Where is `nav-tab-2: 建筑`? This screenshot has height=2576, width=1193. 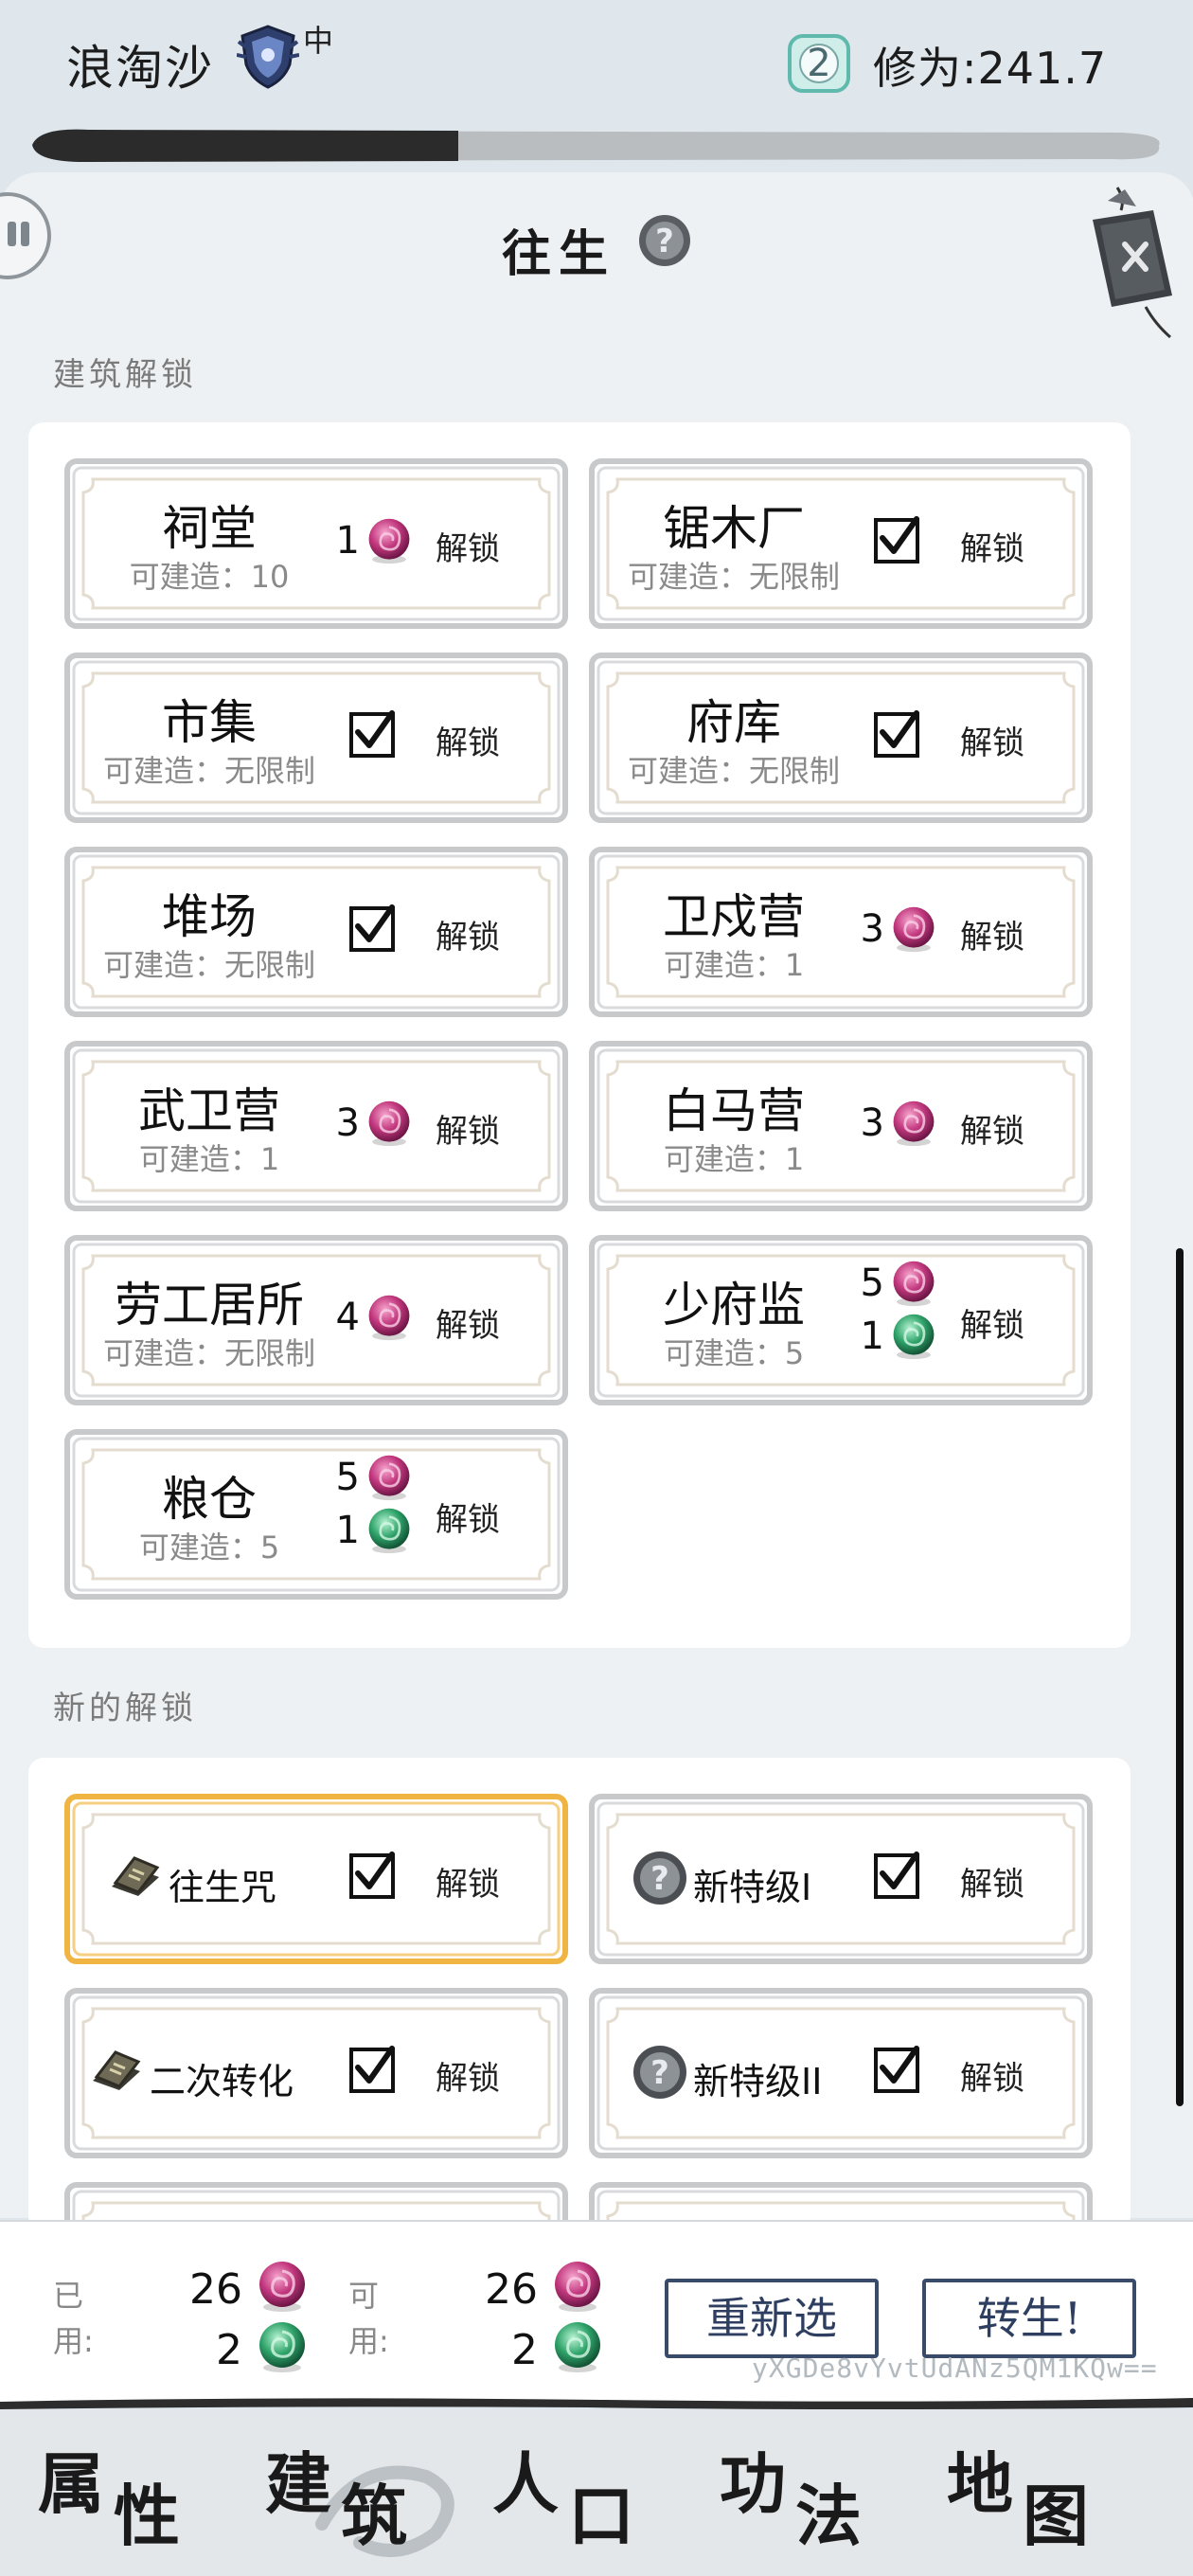 nav-tab-2: 建筑 is located at coordinates (378, 2493).